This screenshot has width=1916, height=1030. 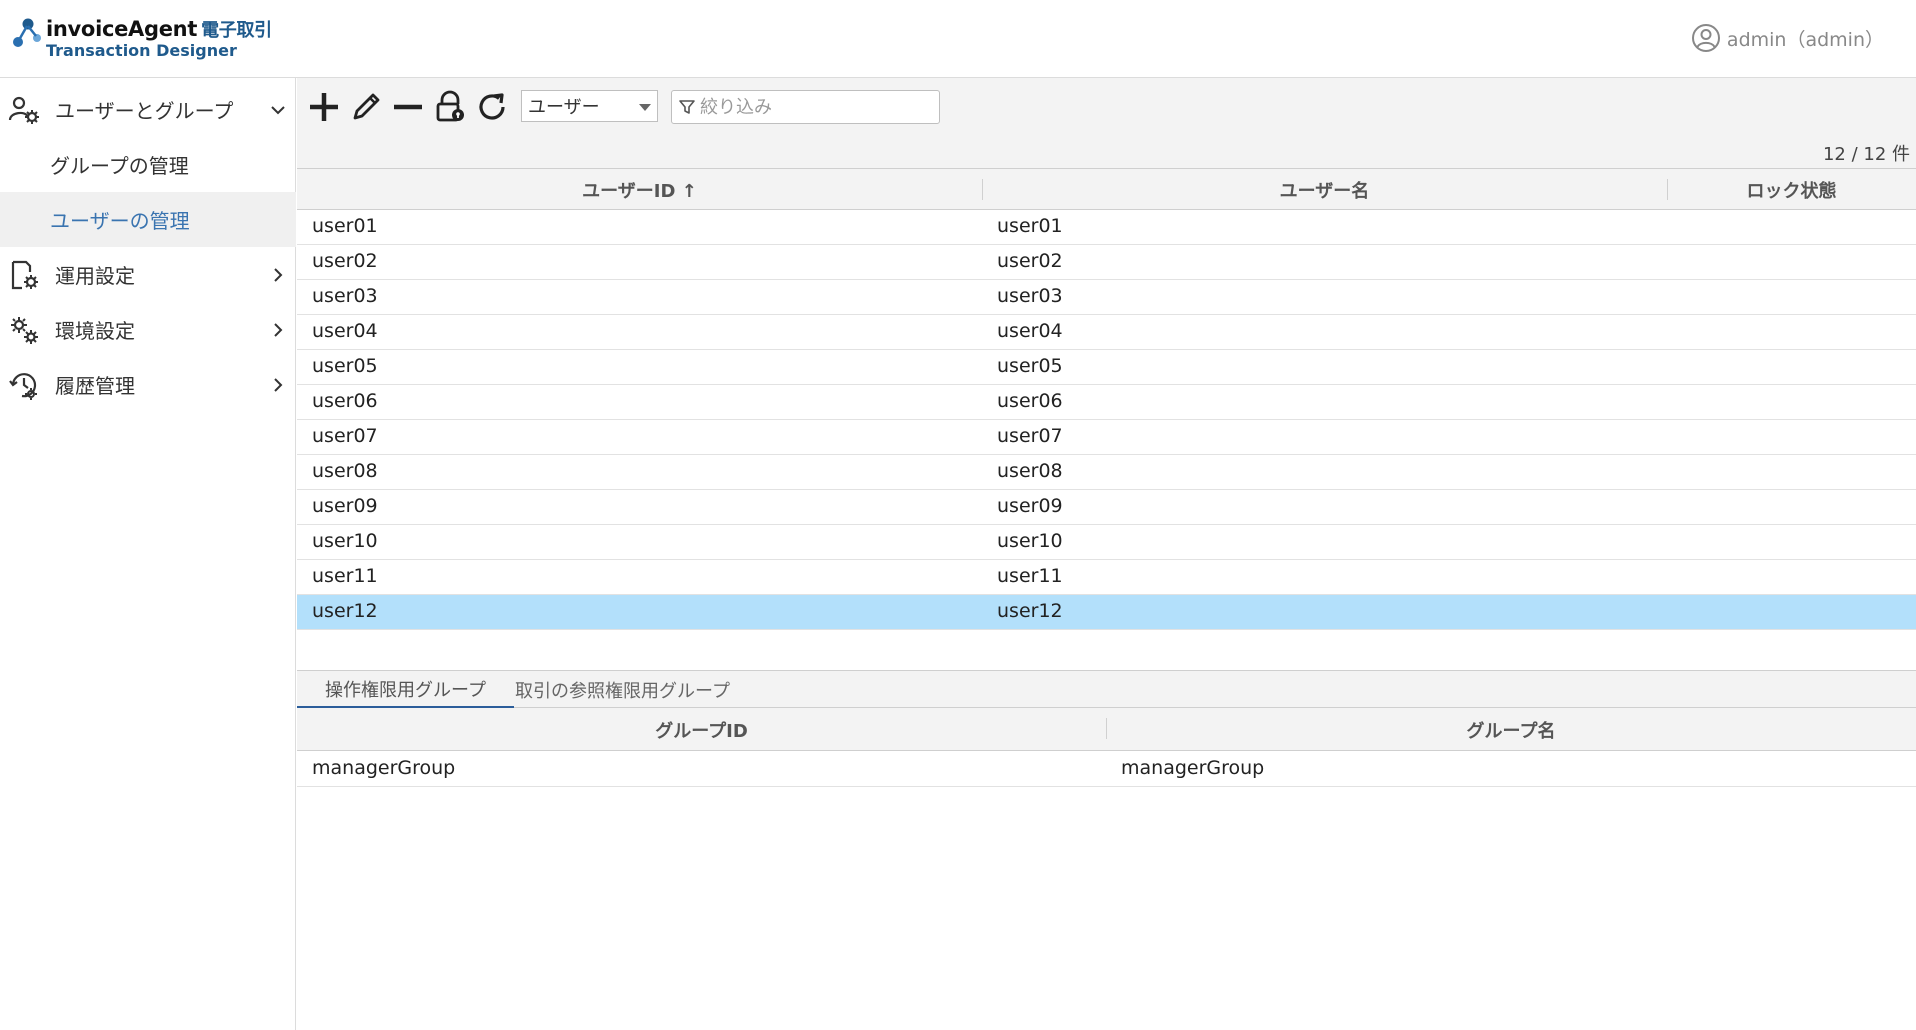 I want to click on table-row: user04 user04, so click(x=1106, y=332).